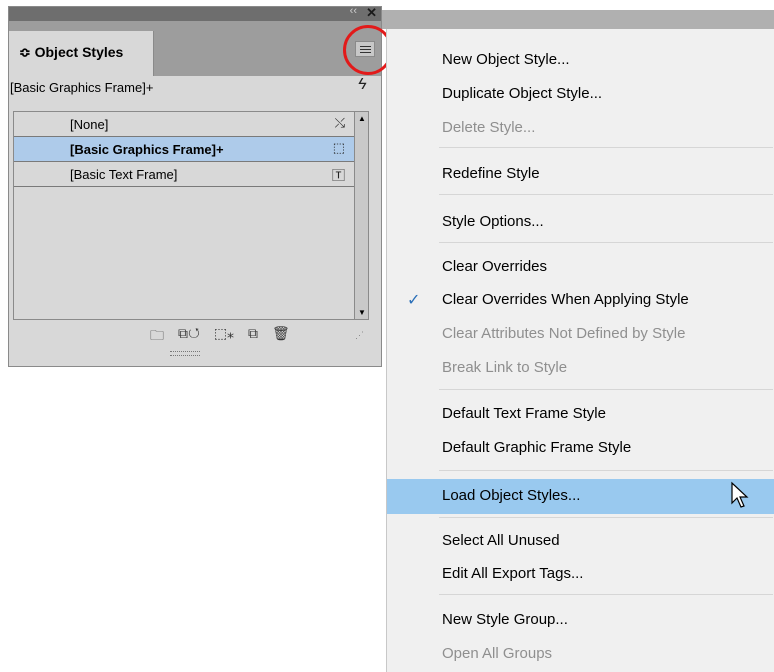 The image size is (774, 672). Describe the element at coordinates (184, 174) in the screenshot. I see `list-item: [Basic Text Frame] 🅃` at that location.